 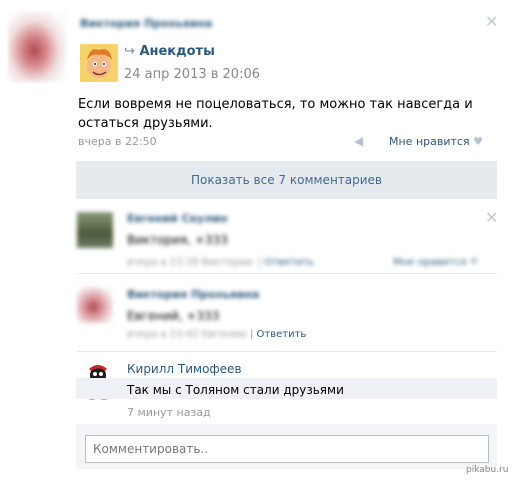 I want to click on comment-author: Евгений Сеулин, so click(x=177, y=218).